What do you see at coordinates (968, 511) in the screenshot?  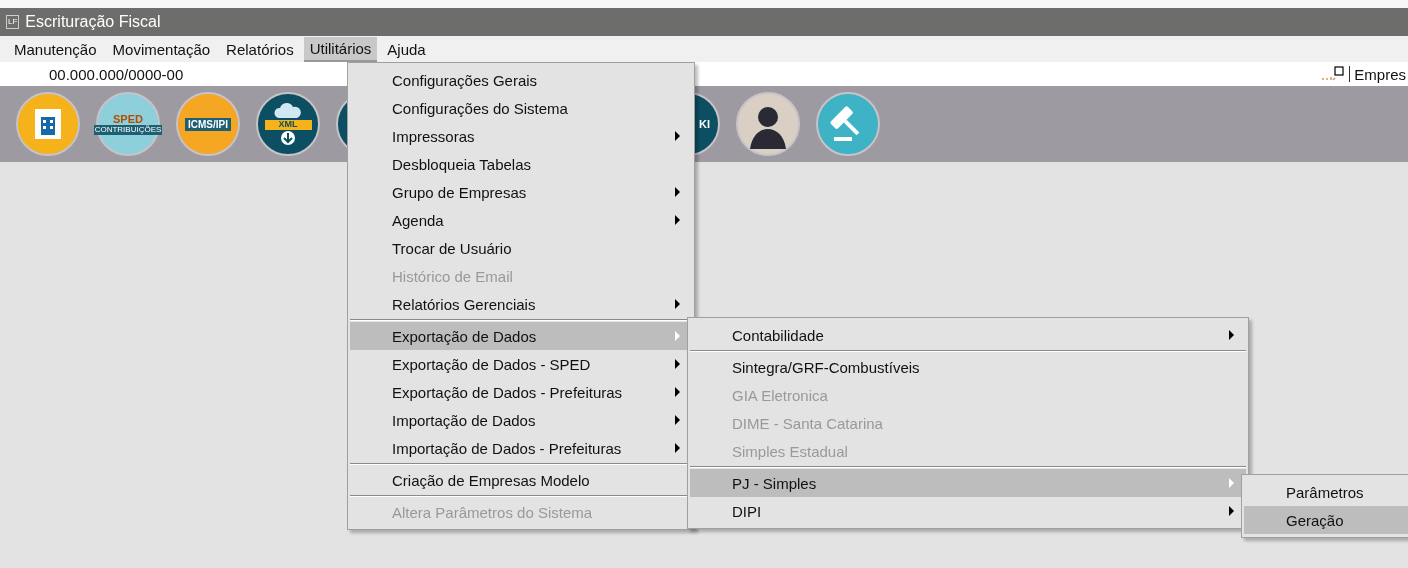 I see `menu-item: DIPI` at bounding box center [968, 511].